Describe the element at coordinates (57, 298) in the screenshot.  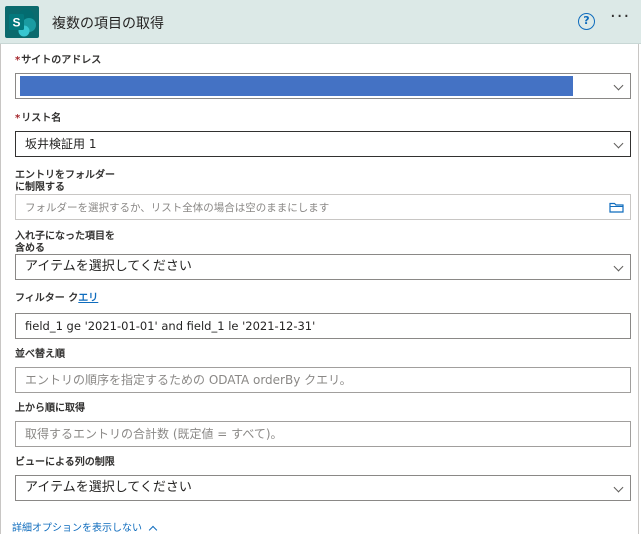
I see `filter-query-label: フィルター クエリ` at that location.